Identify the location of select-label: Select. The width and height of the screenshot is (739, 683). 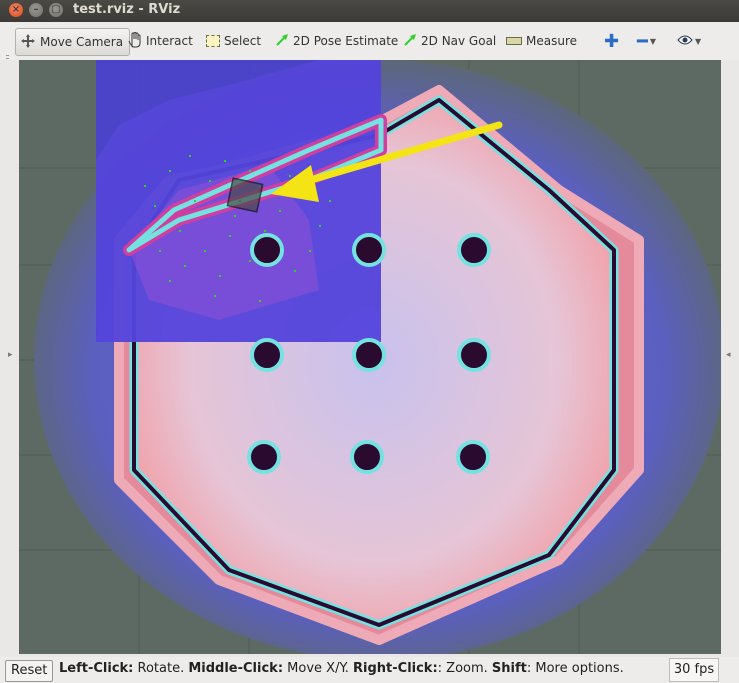
(243, 41).